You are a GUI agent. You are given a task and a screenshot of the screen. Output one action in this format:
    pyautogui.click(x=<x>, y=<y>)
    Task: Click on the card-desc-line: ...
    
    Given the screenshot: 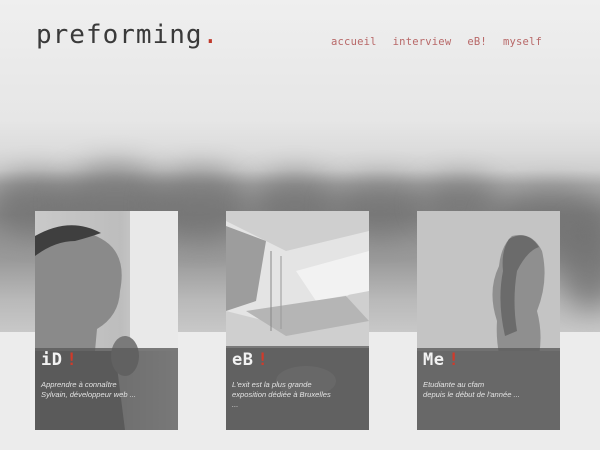 What is the action you would take?
    pyautogui.click(x=235, y=404)
    